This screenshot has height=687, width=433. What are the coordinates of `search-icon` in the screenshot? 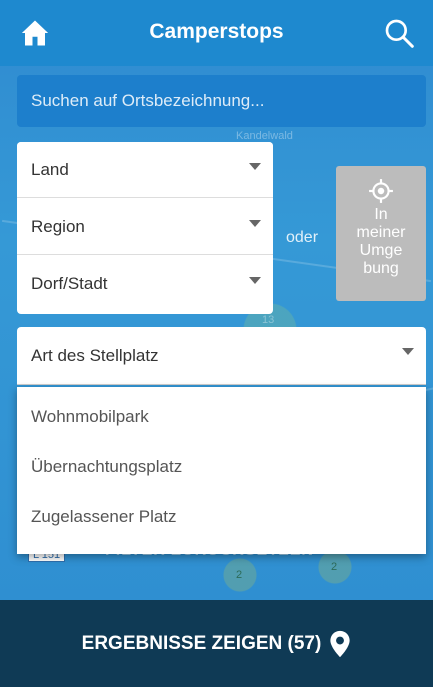 It's located at (399, 33).